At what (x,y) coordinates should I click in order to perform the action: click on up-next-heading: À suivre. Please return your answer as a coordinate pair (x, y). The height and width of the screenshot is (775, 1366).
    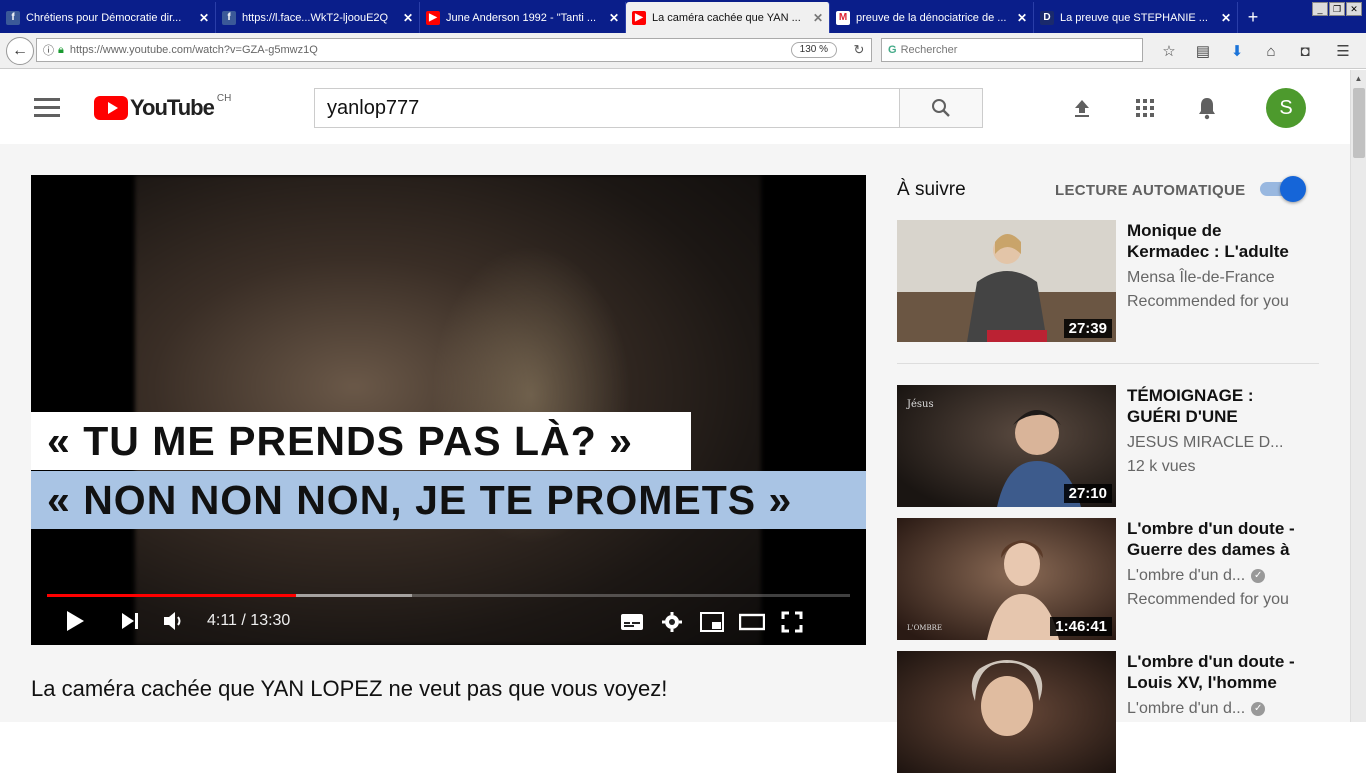
    Looking at the image, I should click on (931, 189).